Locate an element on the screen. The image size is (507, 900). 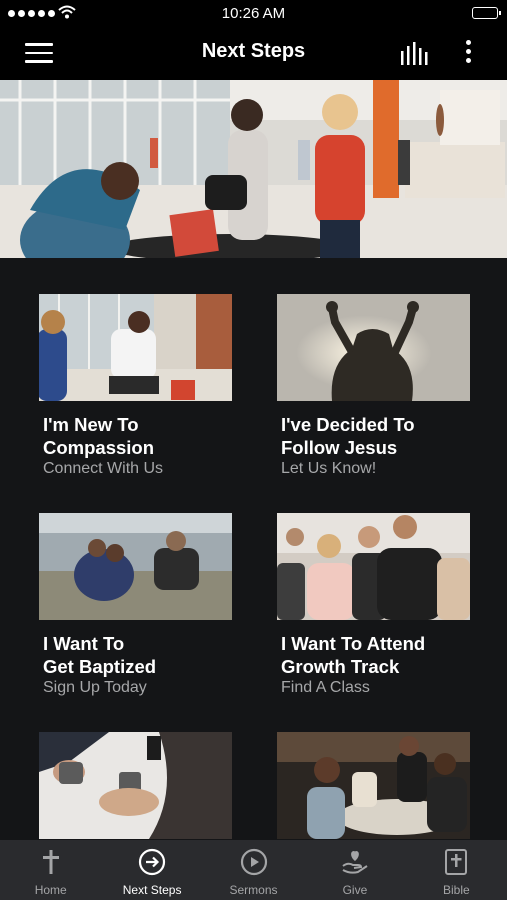
tab-label: Sermons is located at coordinates (253, 890).